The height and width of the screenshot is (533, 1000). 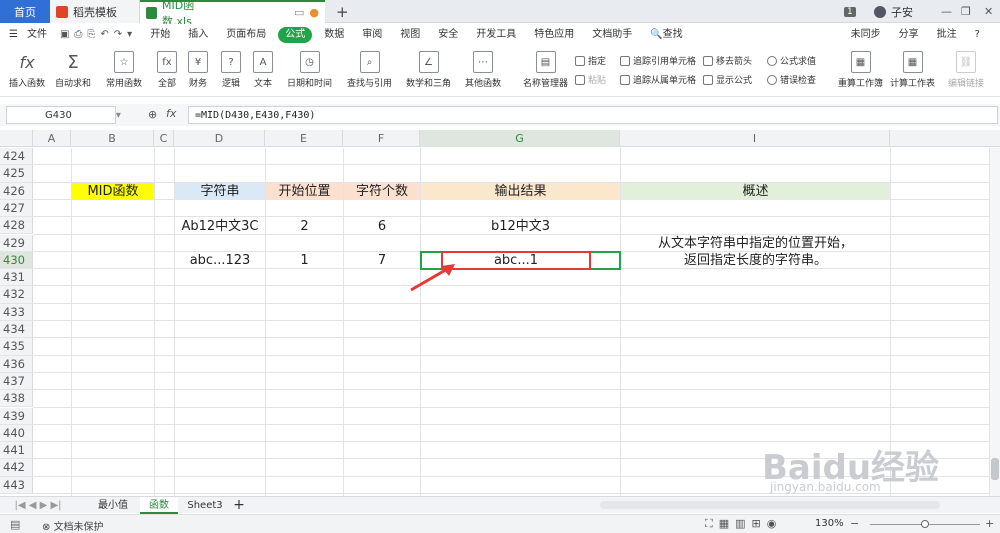 I want to click on col-header-d: D, so click(x=219, y=138).